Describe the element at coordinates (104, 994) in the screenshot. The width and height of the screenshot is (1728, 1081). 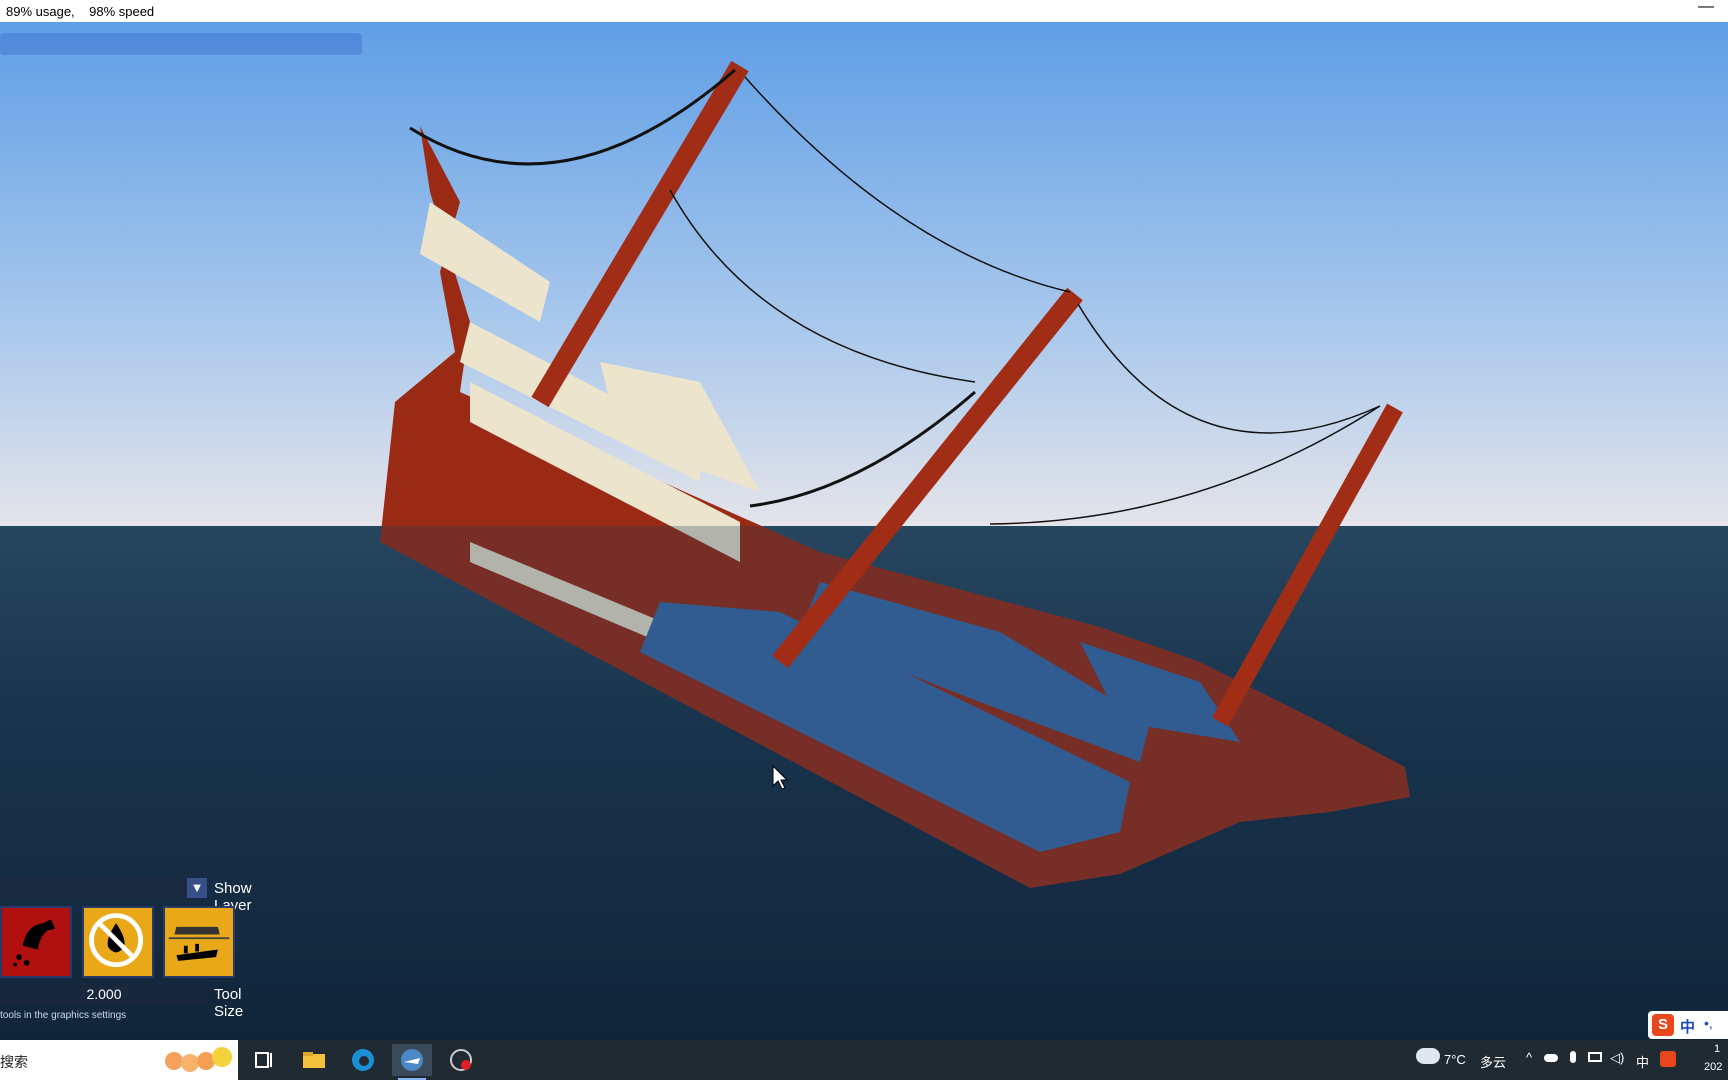
I see `tool-size-input: 2.000` at that location.